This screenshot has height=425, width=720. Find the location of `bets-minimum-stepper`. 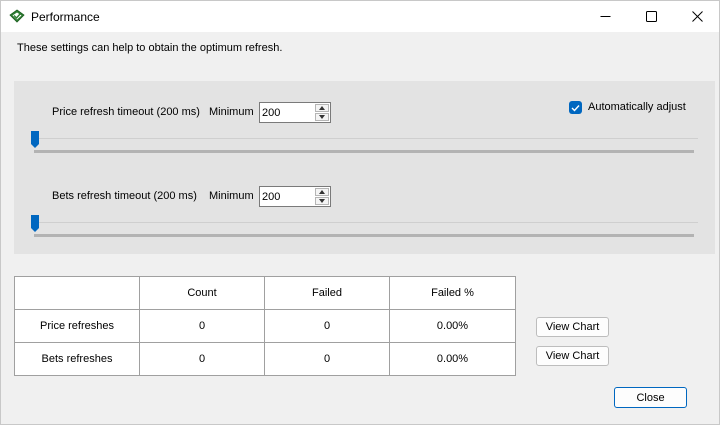

bets-minimum-stepper is located at coordinates (295, 196).